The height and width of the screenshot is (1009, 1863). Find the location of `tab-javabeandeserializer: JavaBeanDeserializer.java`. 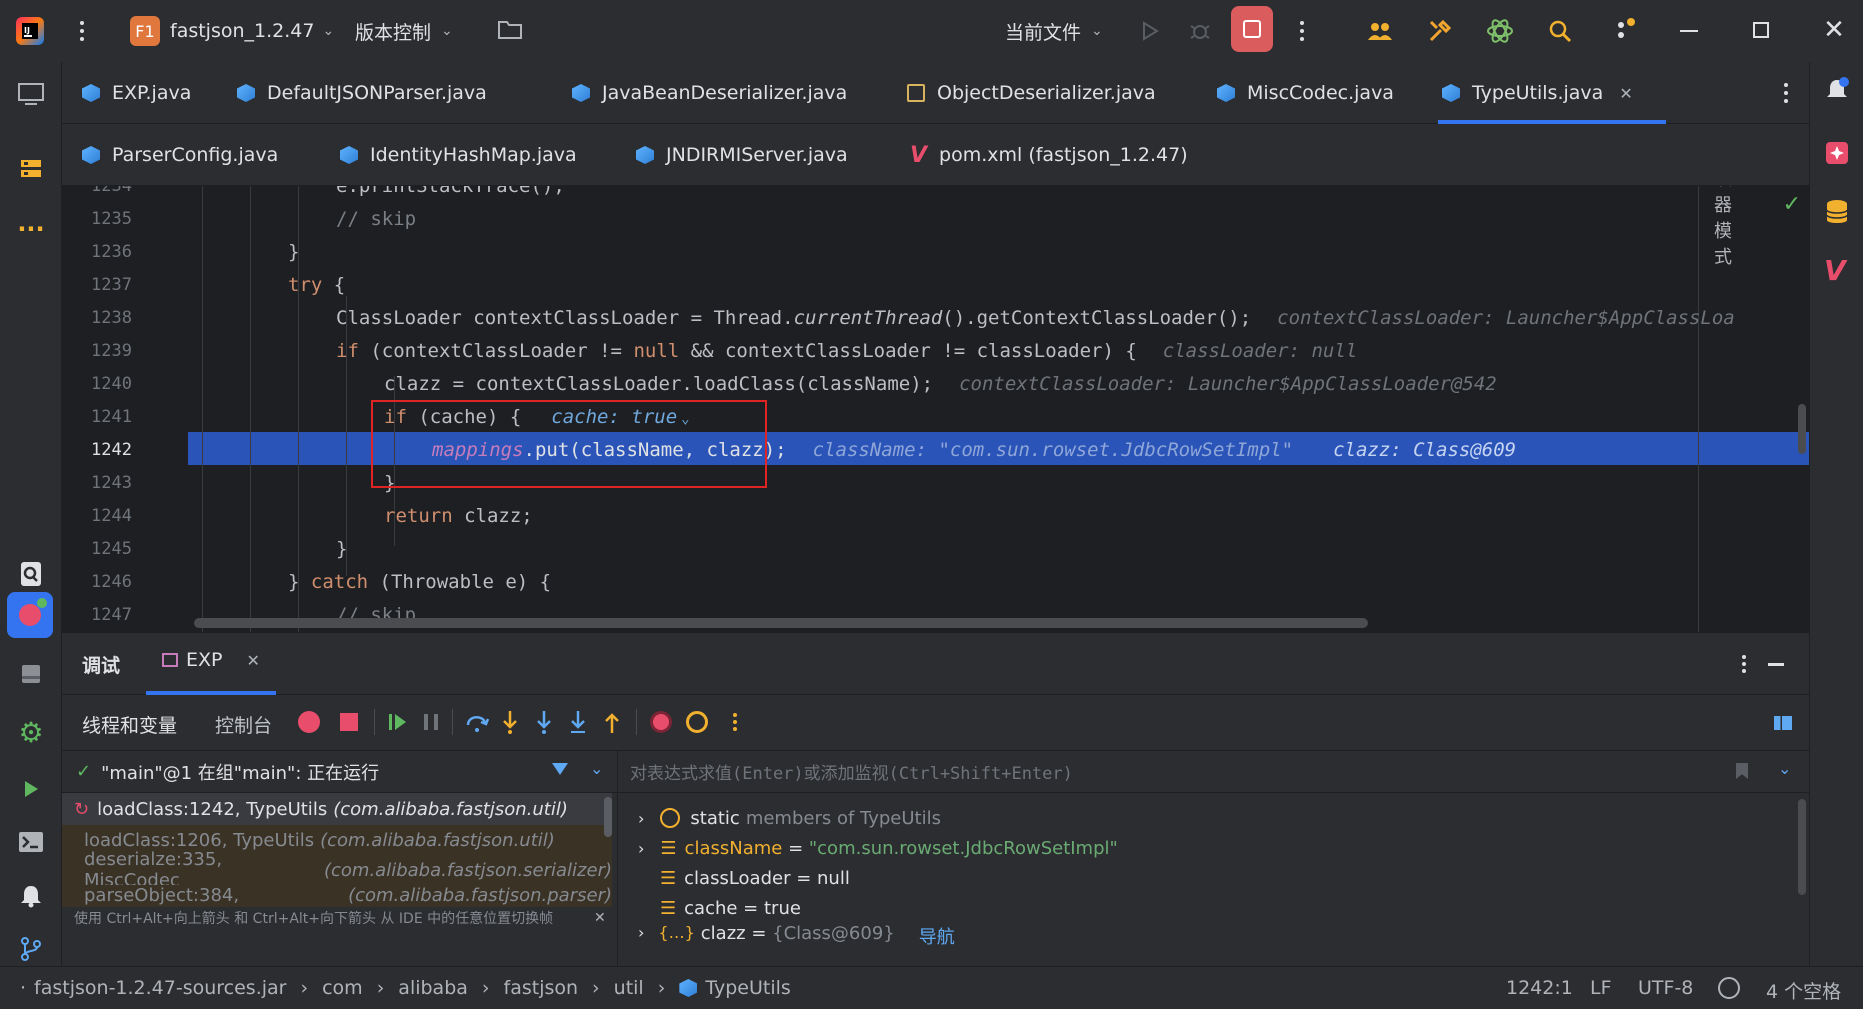

tab-javabeandeserializer: JavaBeanDeserializer.java is located at coordinates (709, 93).